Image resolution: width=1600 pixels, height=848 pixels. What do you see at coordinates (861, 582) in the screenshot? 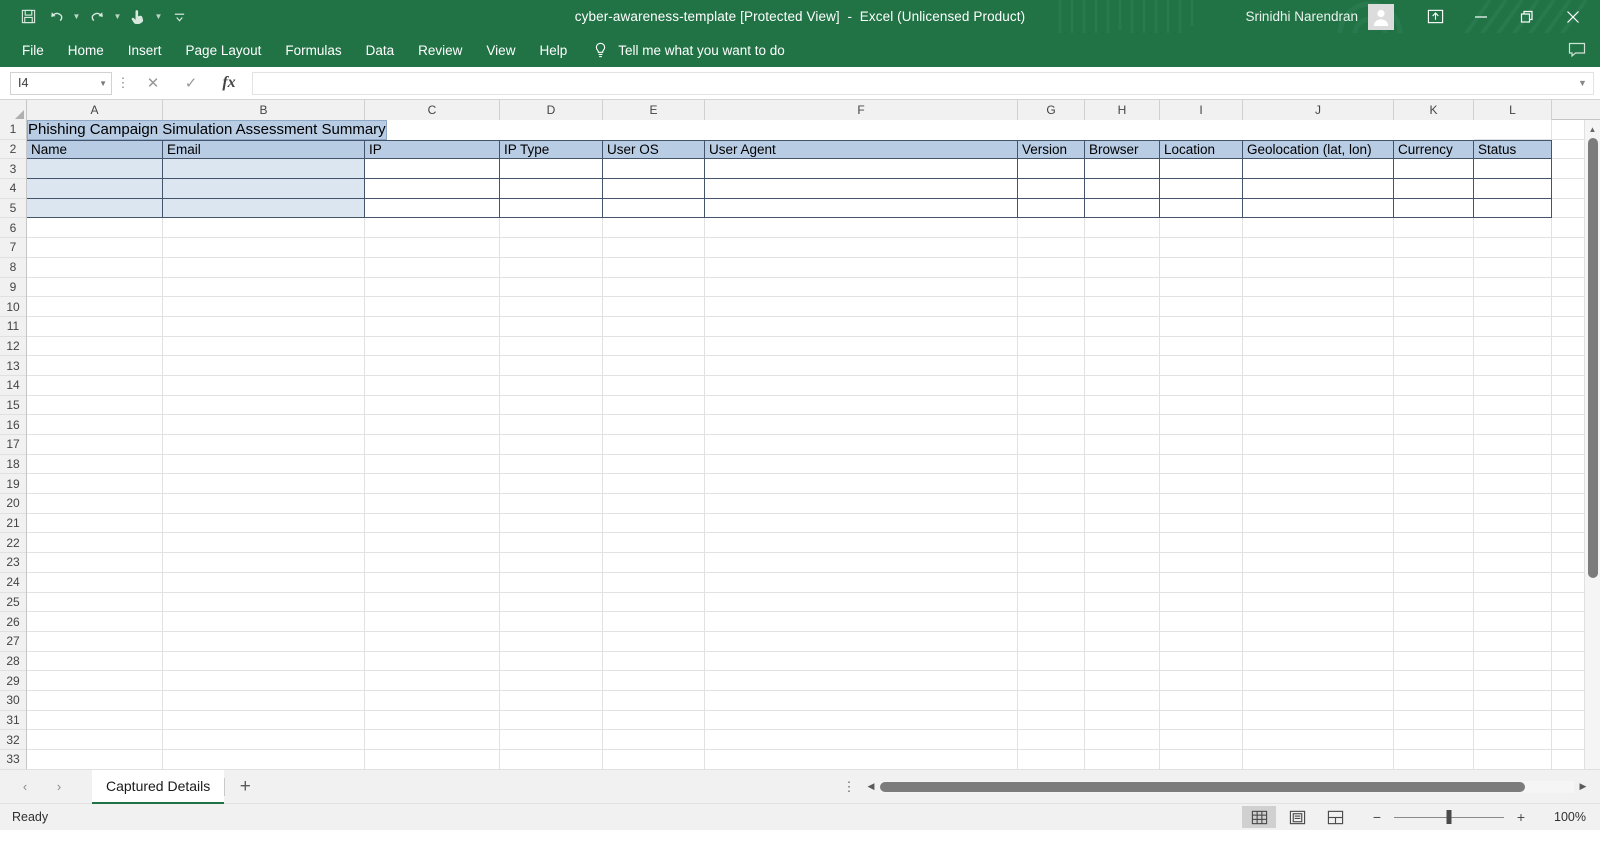
I see `cell-F24` at bounding box center [861, 582].